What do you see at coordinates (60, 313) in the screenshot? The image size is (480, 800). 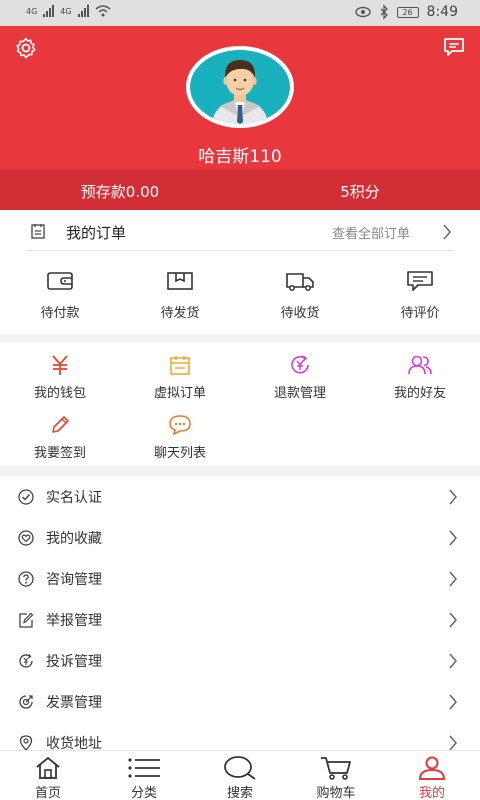 I see `order-item-label: 待付款` at bounding box center [60, 313].